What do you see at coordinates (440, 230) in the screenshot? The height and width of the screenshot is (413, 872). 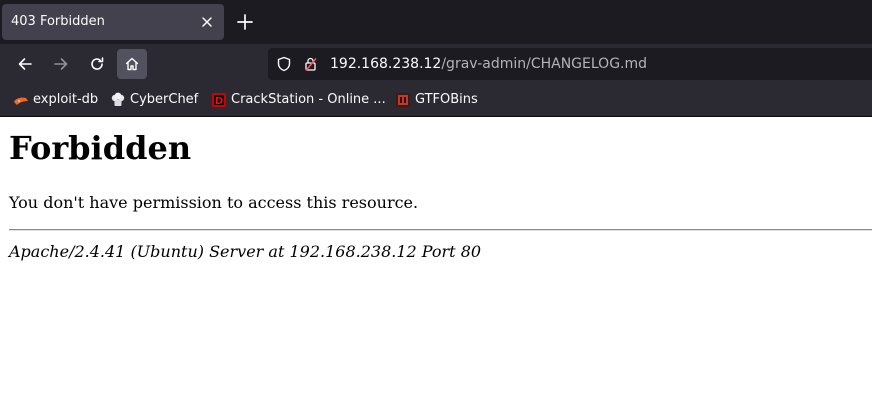 I see `divider` at bounding box center [440, 230].